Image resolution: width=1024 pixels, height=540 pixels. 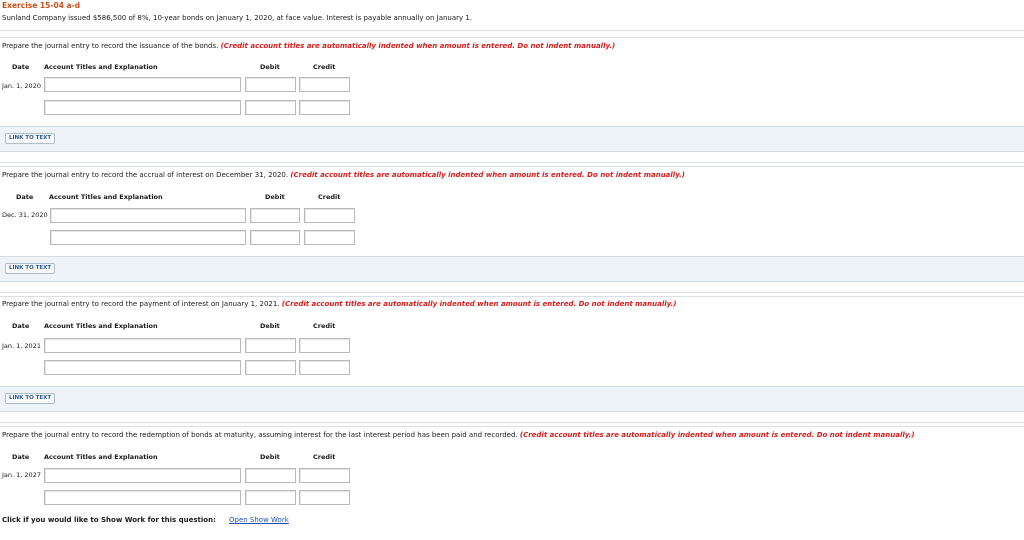 I want to click on open-show-work-link: Open Show Work, so click(x=259, y=520).